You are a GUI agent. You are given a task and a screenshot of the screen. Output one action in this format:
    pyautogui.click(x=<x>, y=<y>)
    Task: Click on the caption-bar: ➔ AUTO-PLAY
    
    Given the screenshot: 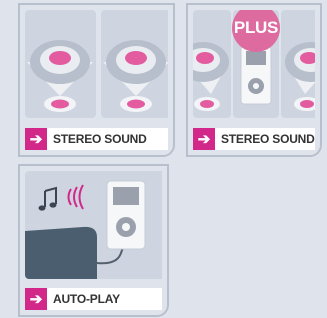 What is the action you would take?
    pyautogui.click(x=93, y=299)
    